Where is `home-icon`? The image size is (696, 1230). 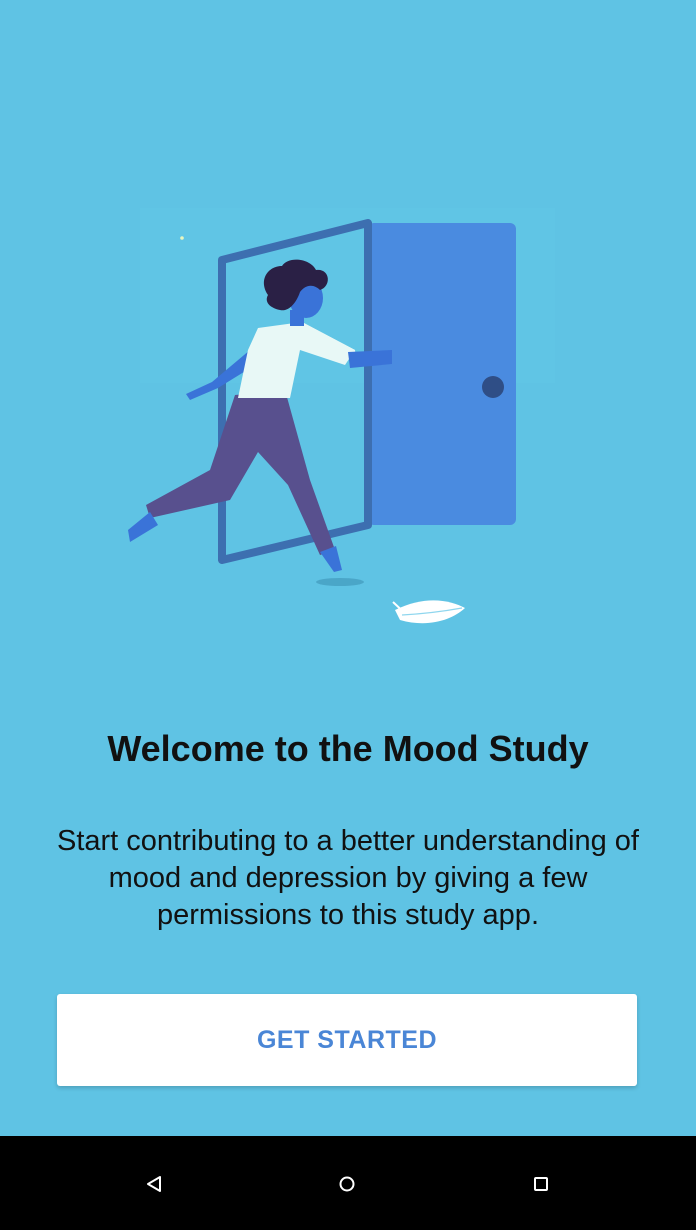 home-icon is located at coordinates (347, 1184).